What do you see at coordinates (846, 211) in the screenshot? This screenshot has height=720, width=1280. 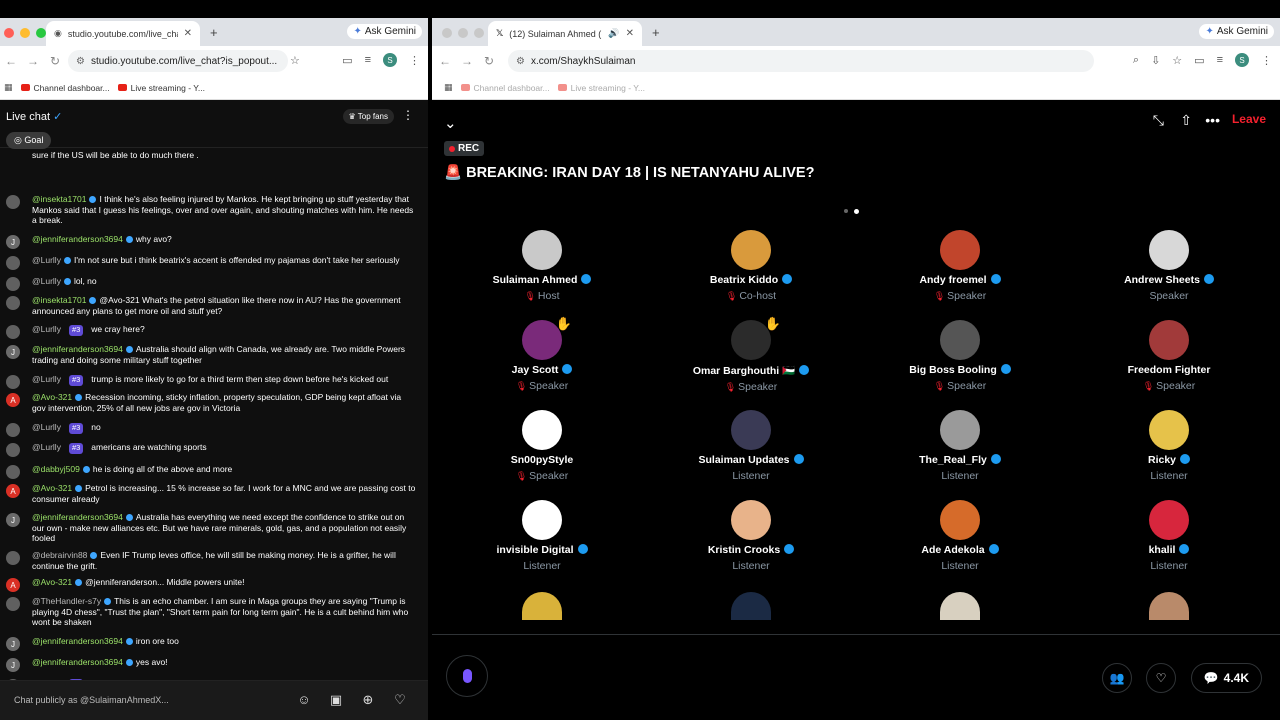 I see `page-dot` at bounding box center [846, 211].